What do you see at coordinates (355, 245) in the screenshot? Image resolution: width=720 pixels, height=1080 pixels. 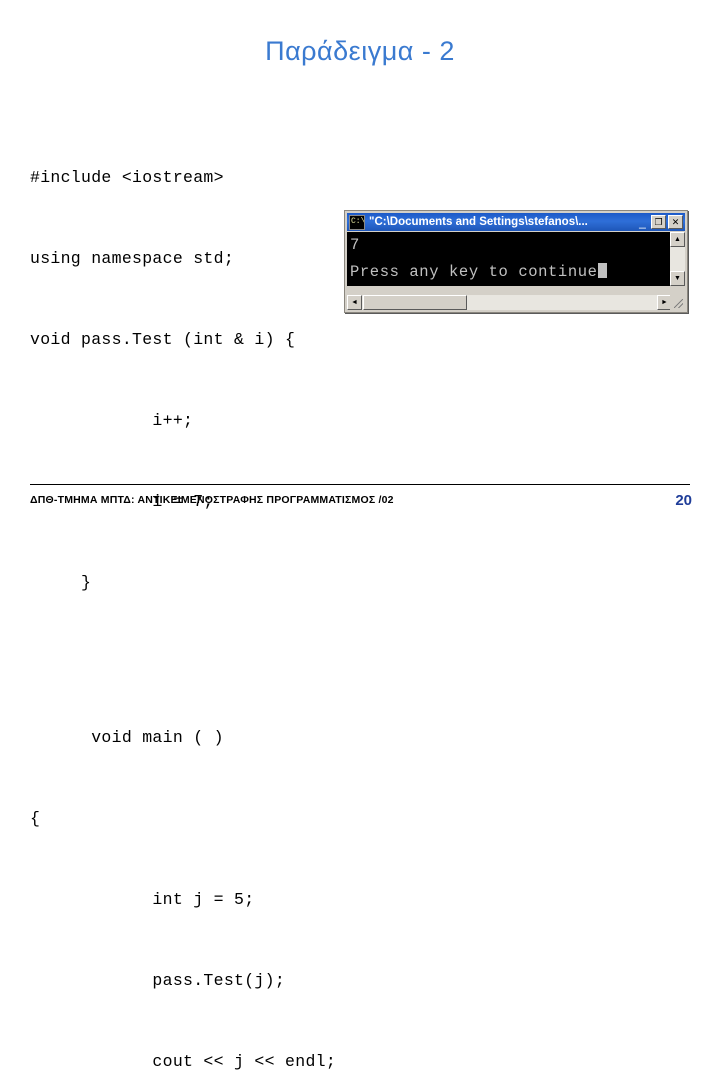 I see `console-output-line-1: 7` at bounding box center [355, 245].